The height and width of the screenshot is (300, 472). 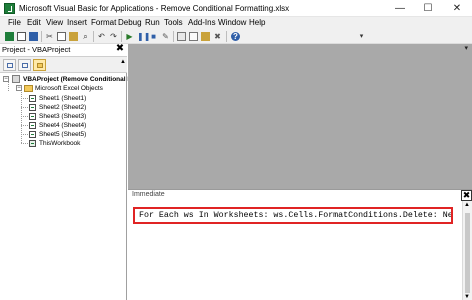 I want to click on tree-folder-label: Microsoft Excel Objects, so click(x=69, y=88).